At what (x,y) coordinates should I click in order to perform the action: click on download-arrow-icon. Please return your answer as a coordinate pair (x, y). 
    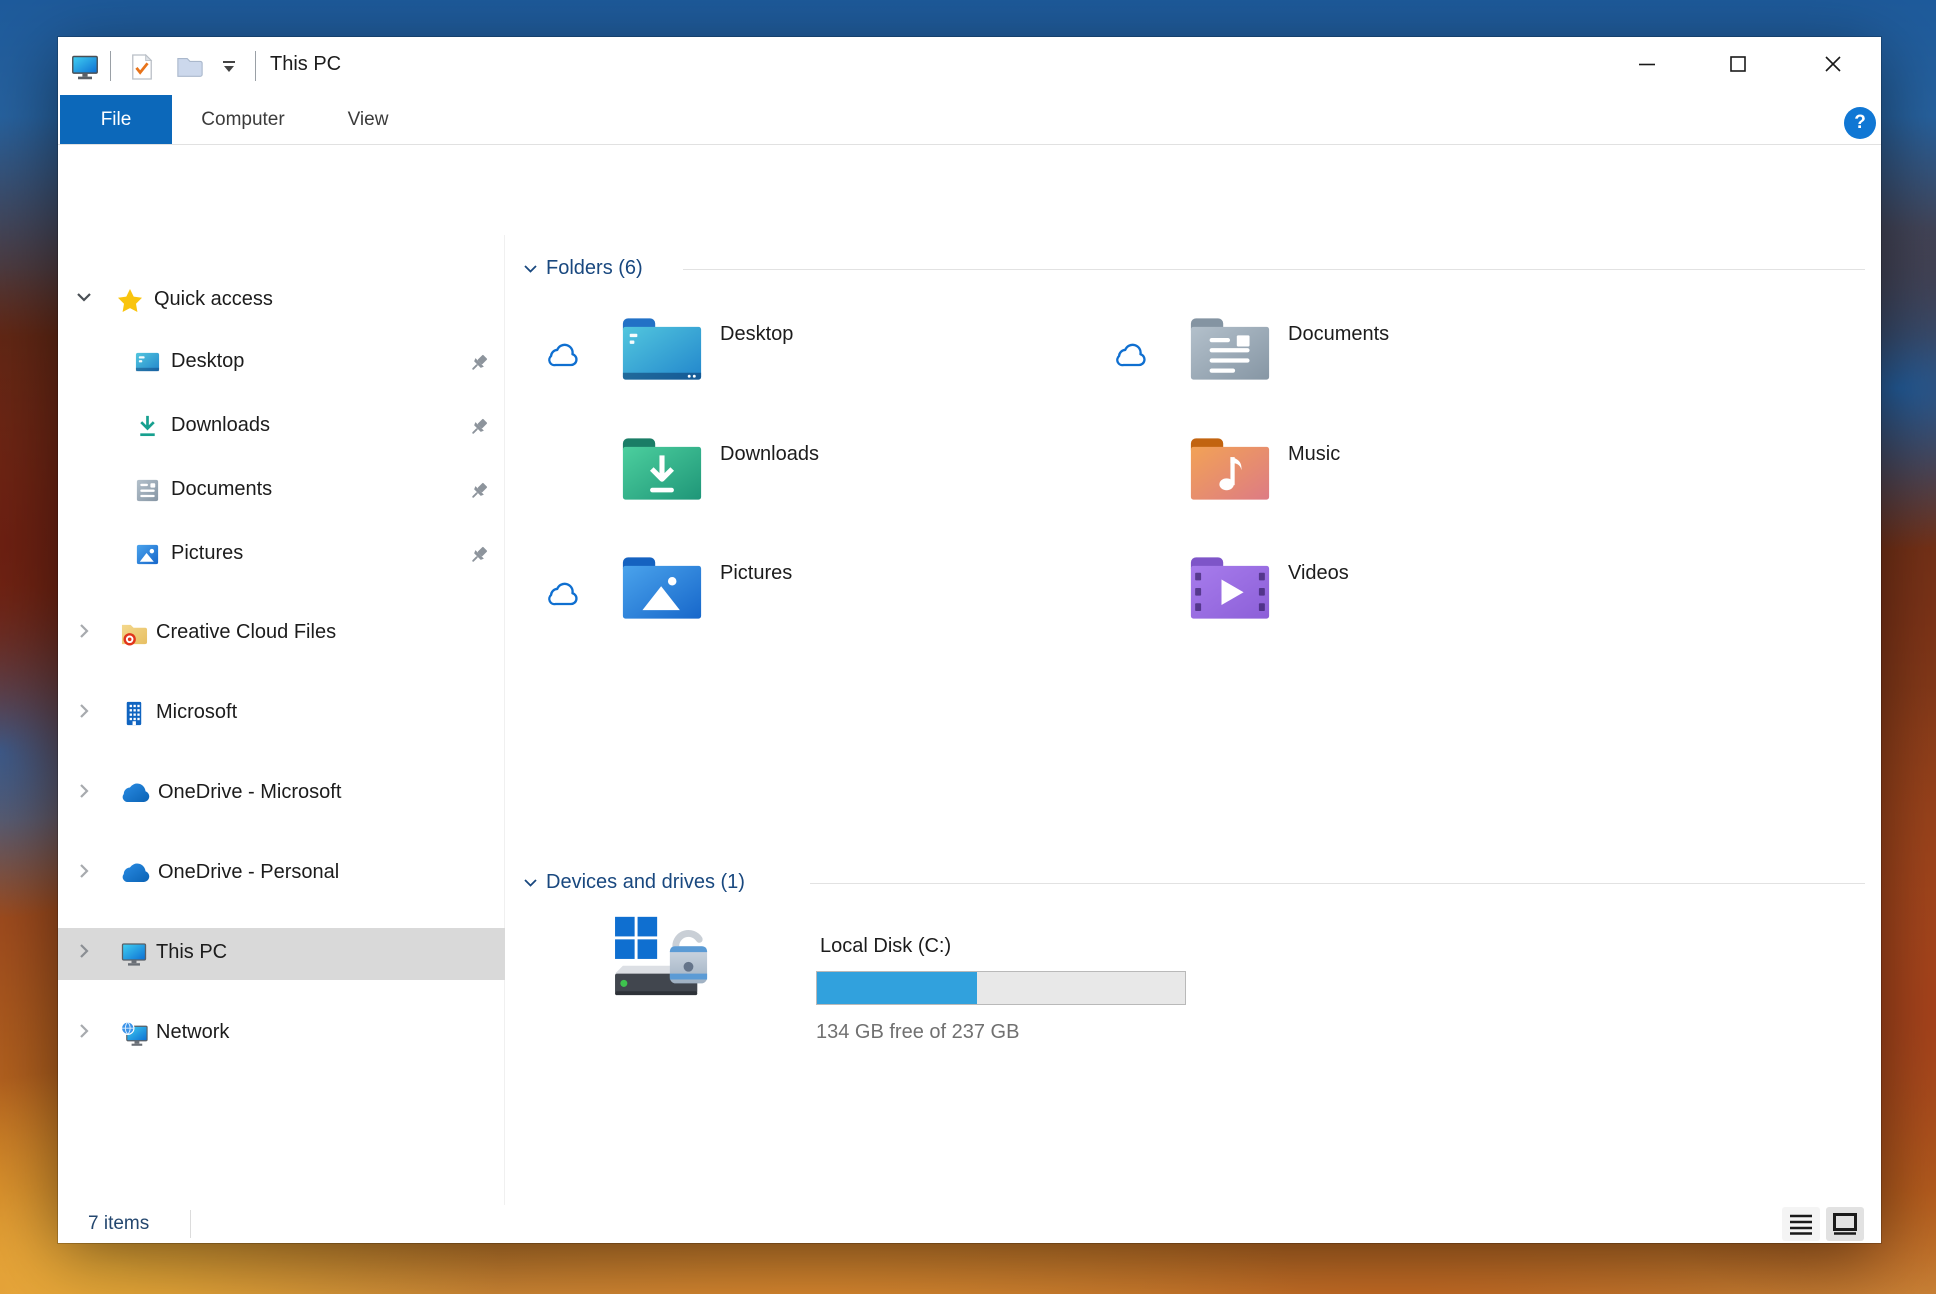
    Looking at the image, I should click on (147, 426).